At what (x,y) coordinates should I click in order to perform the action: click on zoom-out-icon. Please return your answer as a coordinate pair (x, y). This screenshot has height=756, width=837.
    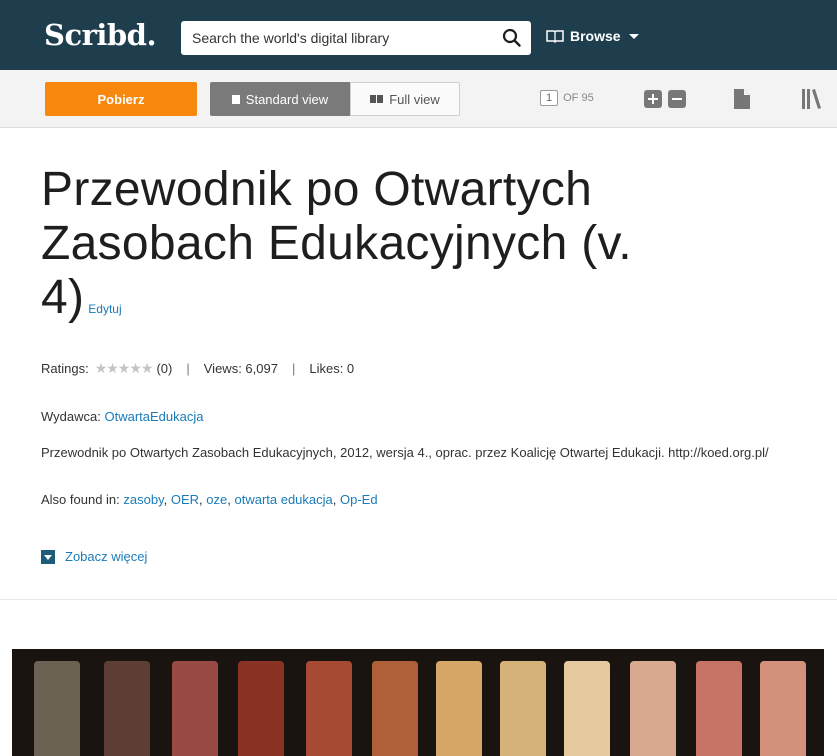
    Looking at the image, I should click on (677, 99).